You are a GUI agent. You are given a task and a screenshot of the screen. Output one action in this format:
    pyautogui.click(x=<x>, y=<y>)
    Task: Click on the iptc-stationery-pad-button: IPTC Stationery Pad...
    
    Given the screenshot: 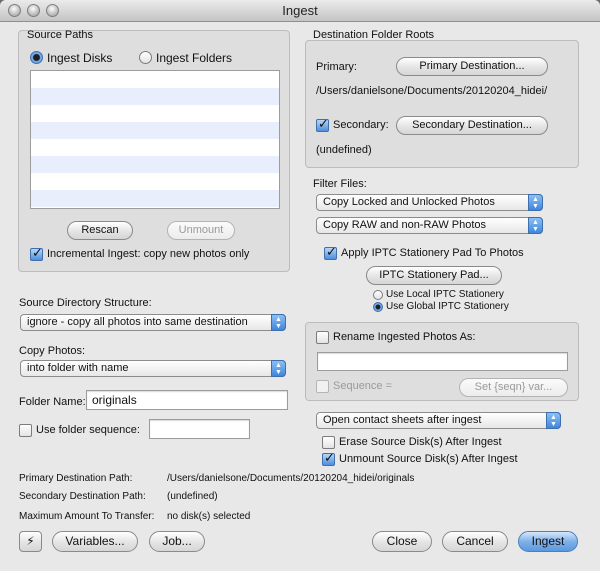 What is the action you would take?
    pyautogui.click(x=434, y=275)
    